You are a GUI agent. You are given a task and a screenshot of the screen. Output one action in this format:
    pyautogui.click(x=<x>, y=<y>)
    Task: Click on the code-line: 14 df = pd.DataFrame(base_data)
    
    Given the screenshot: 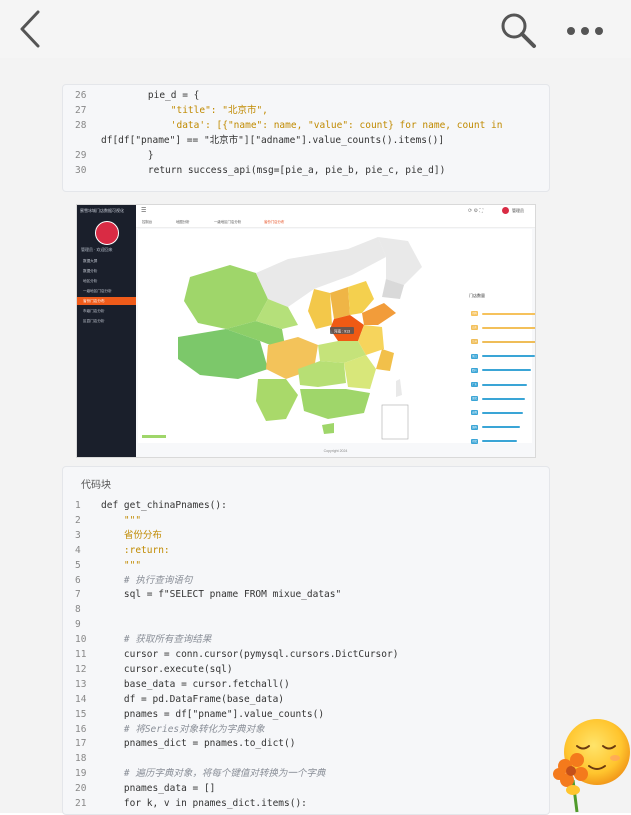 What is the action you would take?
    pyautogui.click(x=306, y=699)
    